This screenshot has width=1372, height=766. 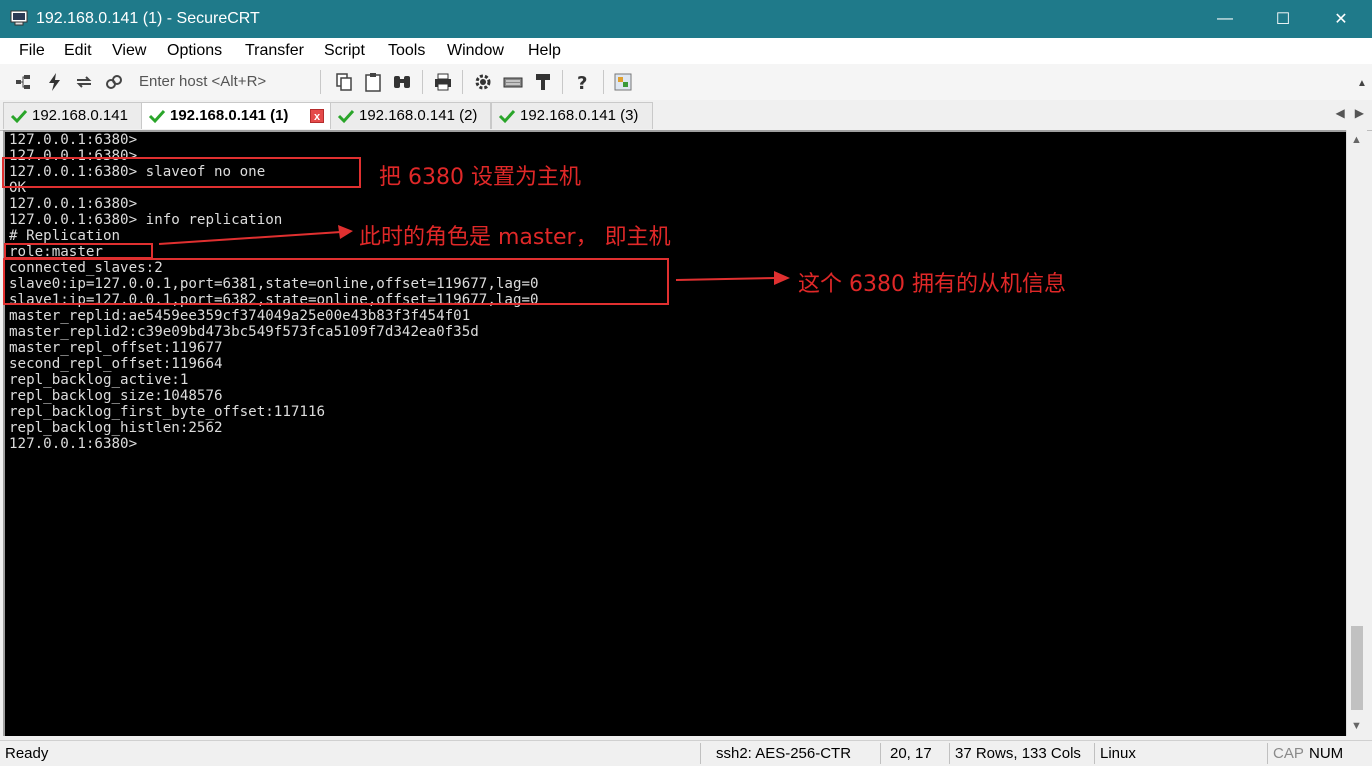 I want to click on tab-session-0: 192.168.0.141, so click(x=72, y=115).